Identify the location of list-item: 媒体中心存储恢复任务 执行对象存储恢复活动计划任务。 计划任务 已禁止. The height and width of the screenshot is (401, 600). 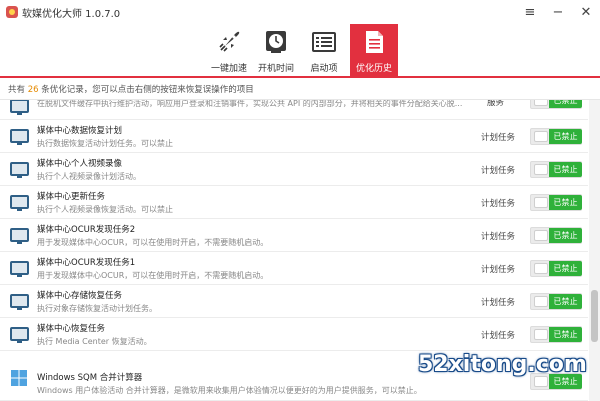
(294, 301).